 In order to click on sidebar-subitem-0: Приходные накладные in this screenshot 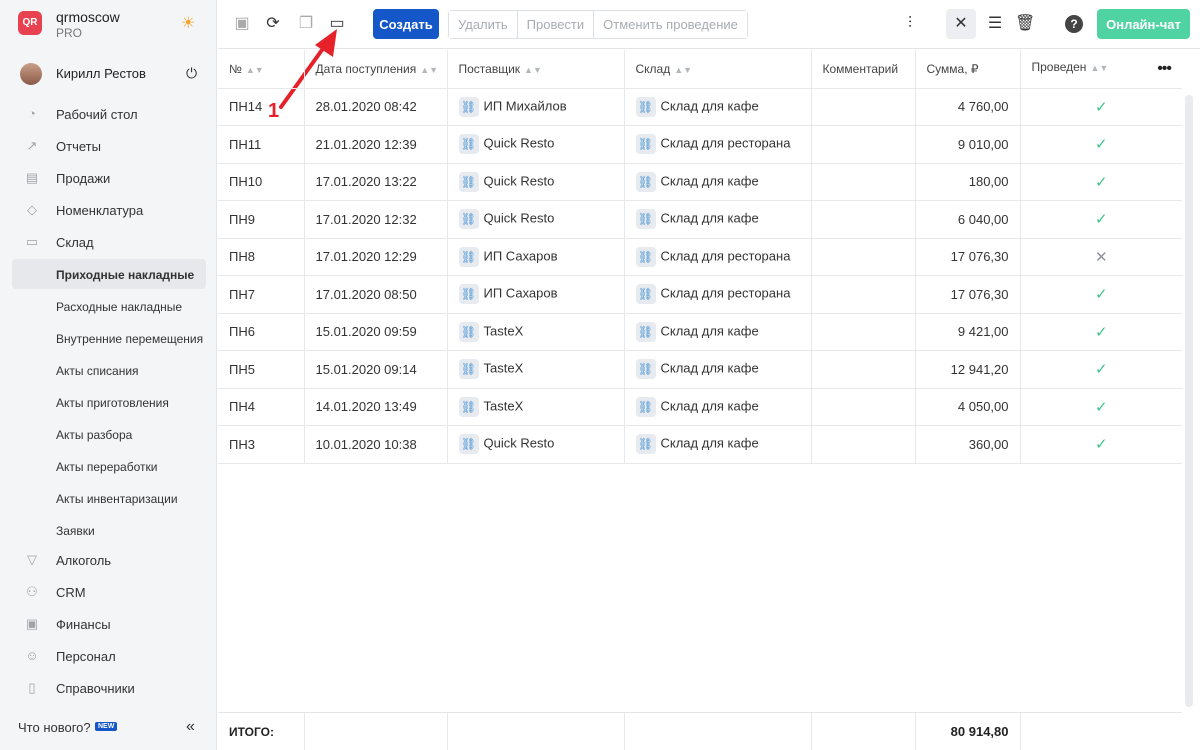, I will do `click(109, 274)`.